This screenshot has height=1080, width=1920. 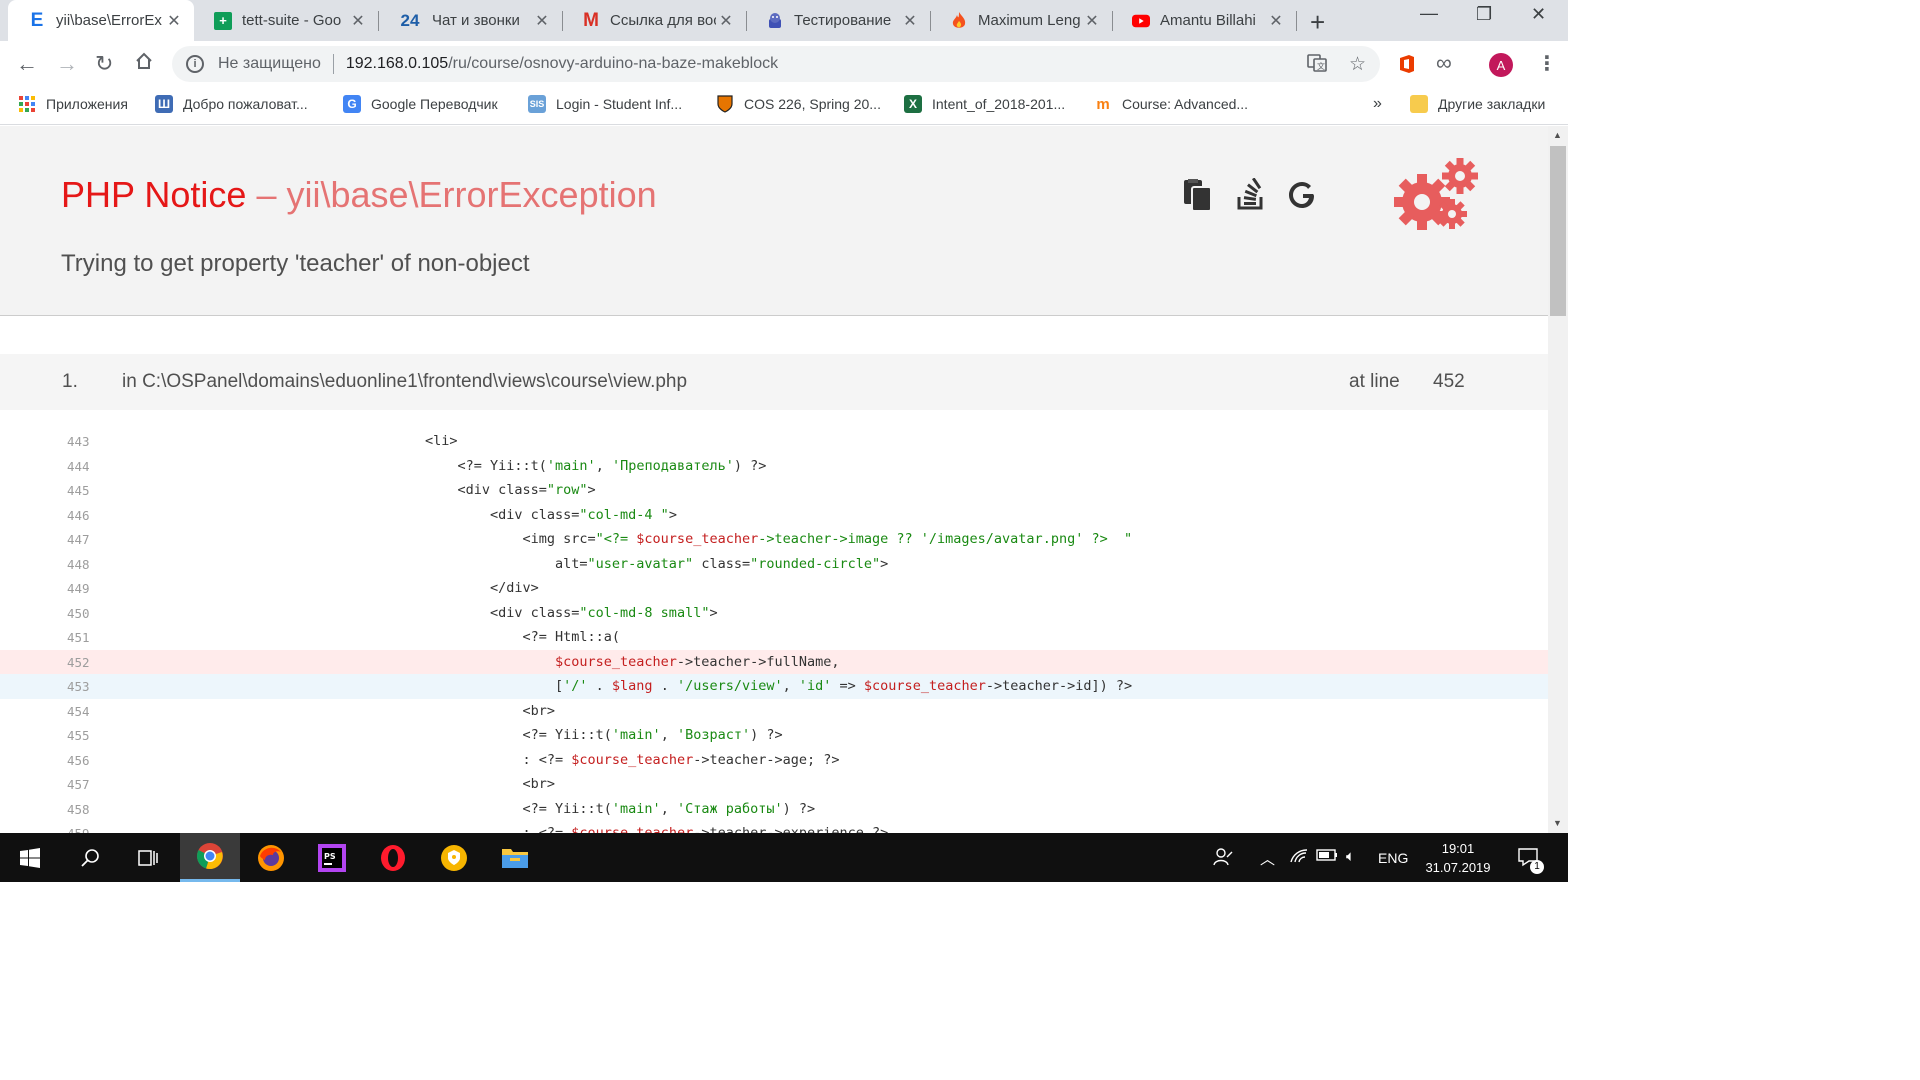 What do you see at coordinates (397, 64) in the screenshot?
I see `url-host: 192.168.0.105` at bounding box center [397, 64].